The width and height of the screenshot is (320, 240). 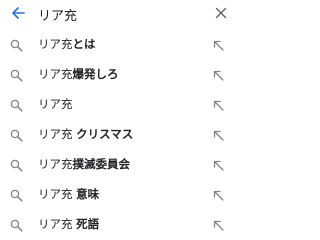 What do you see at coordinates (120, 225) in the screenshot?
I see `suggestion-item: リア充 死語` at bounding box center [120, 225].